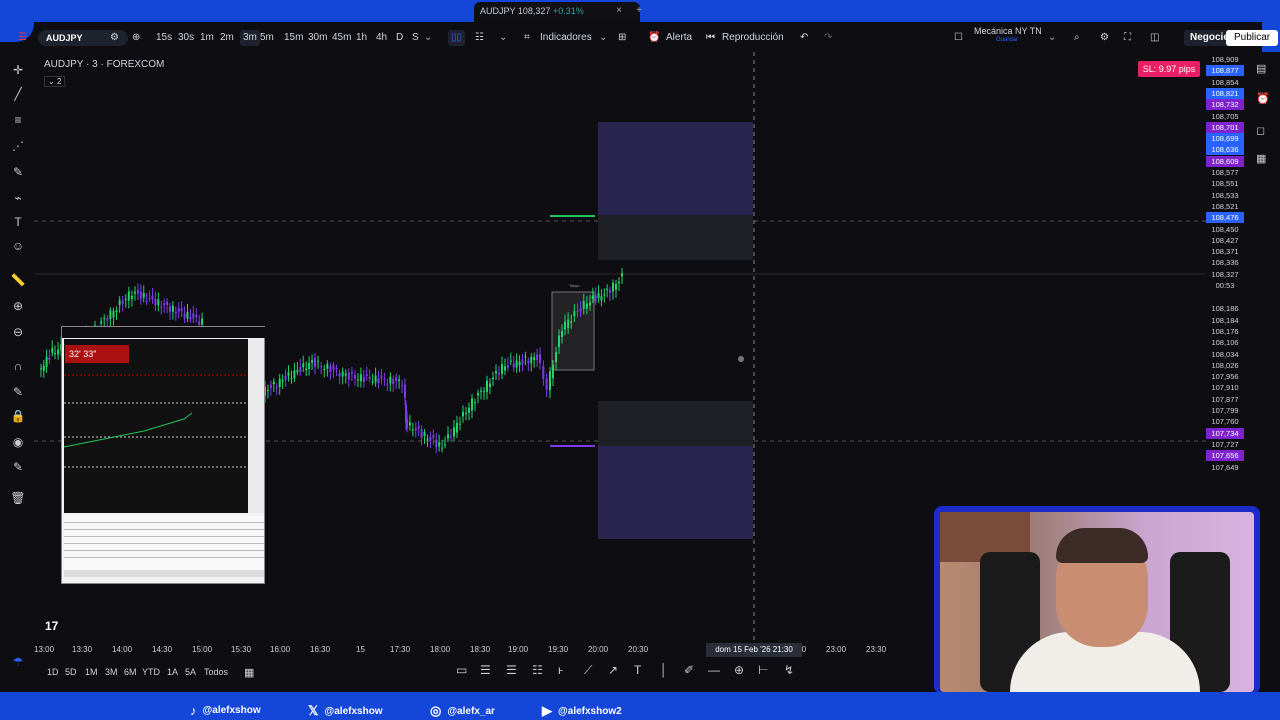 The height and width of the screenshot is (720, 1280). Describe the element at coordinates (675, 423) in the screenshot. I see `lower-gray-zone` at that location.